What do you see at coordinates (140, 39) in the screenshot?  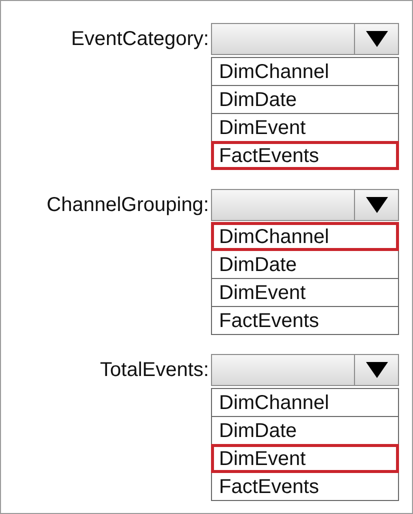 I see `field-label: EventCategory:` at bounding box center [140, 39].